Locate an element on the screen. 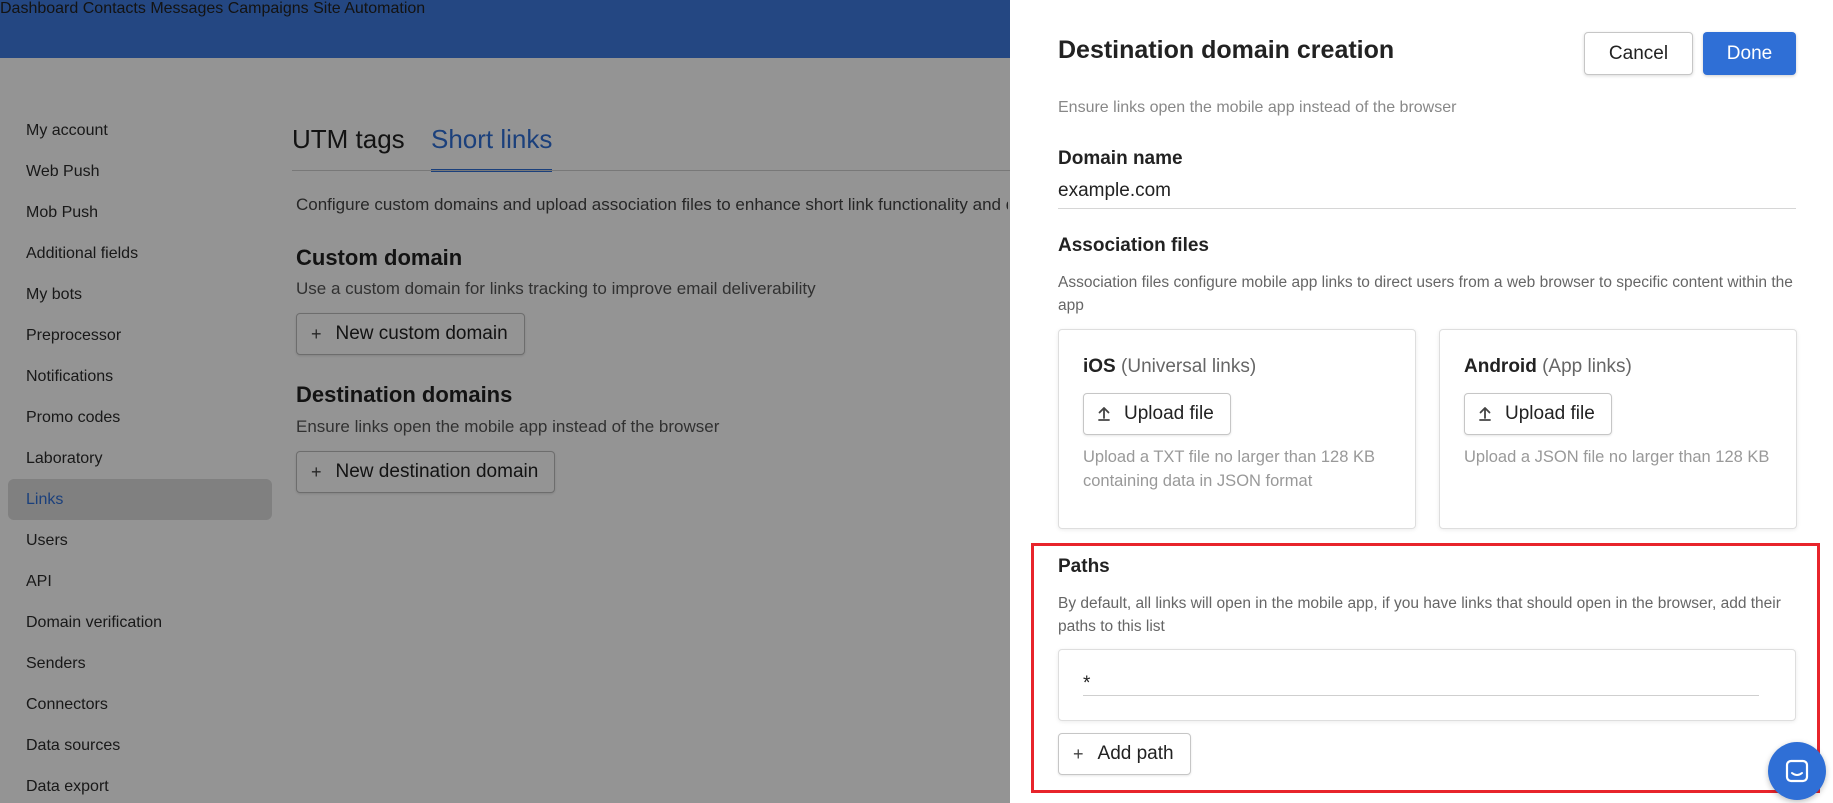 This screenshot has height=803, width=1833. android-upload-file-button: Upload file is located at coordinates (1538, 414).